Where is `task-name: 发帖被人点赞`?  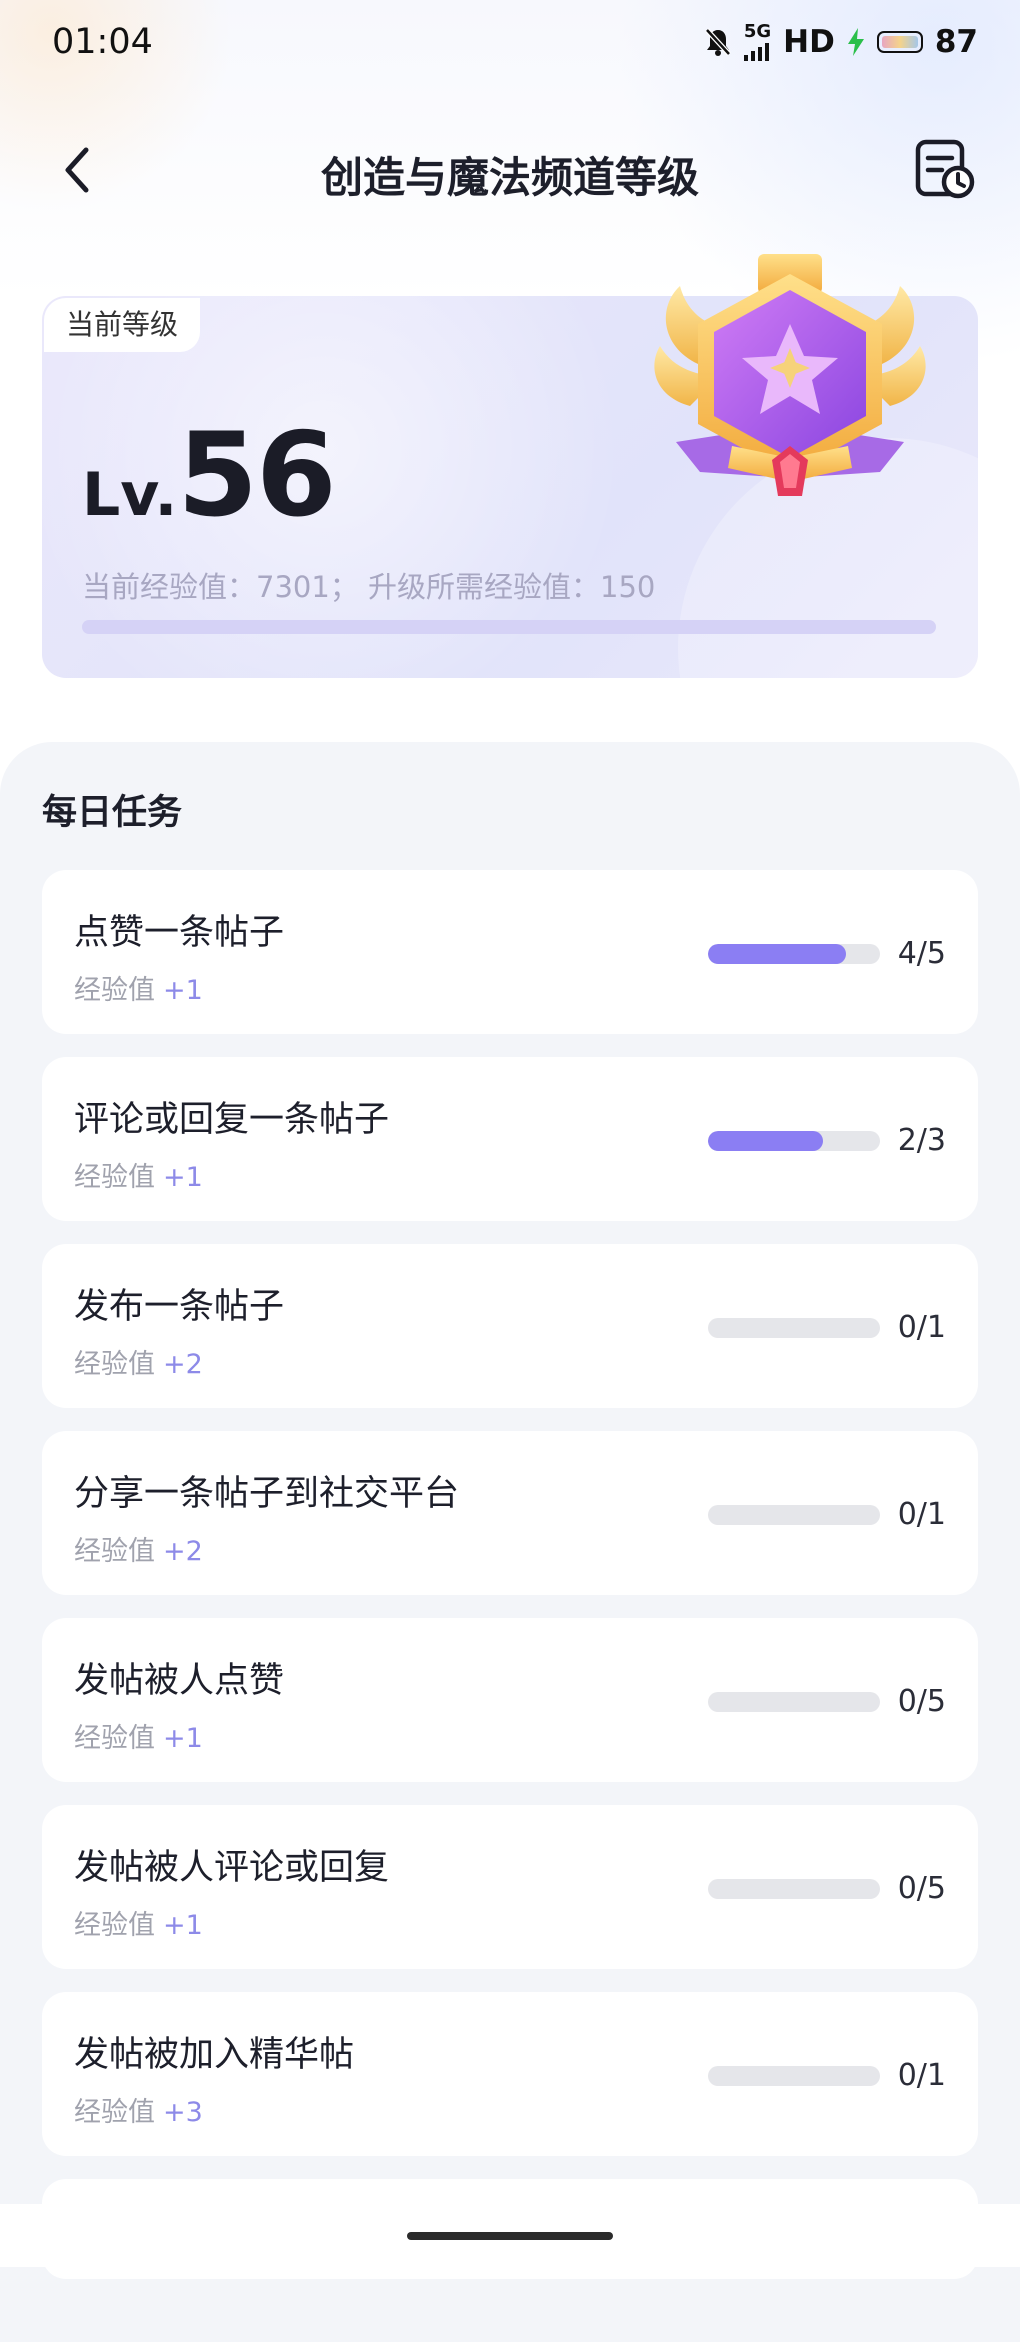
task-name: 发帖被人点赞 is located at coordinates (179, 1681).